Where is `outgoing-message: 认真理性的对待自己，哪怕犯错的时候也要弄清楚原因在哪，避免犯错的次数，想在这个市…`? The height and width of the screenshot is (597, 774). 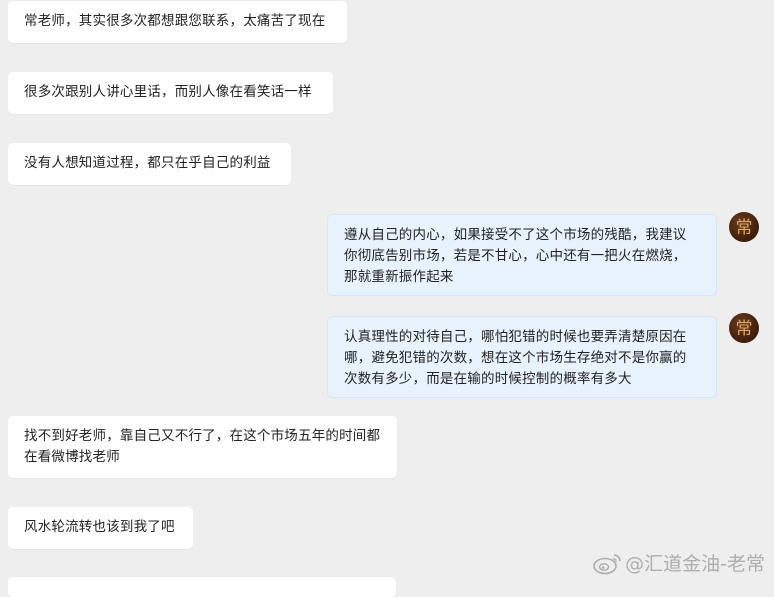
outgoing-message: 认真理性的对待自己，哪怕犯错的时候也要弄清楚原因在哪，避免犯错的次数，想在这个市… is located at coordinates (522, 357).